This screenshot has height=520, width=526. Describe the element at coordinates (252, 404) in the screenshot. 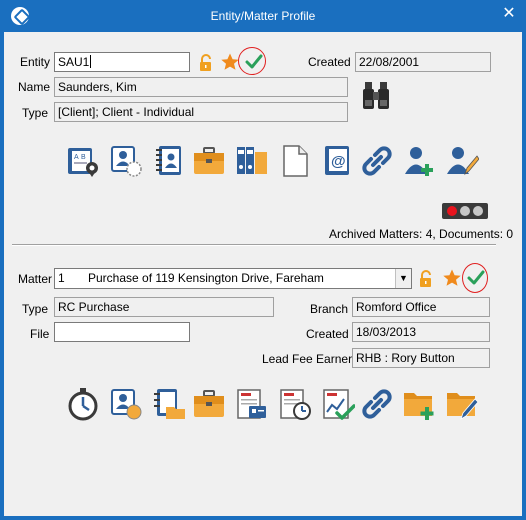

I see `invoice-icon` at that location.